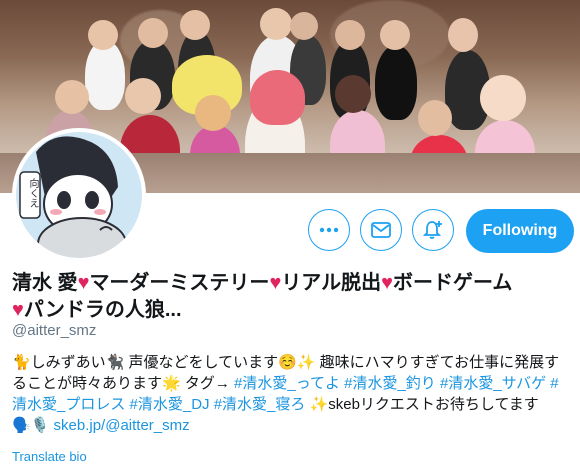 This screenshot has width=580, height=474. What do you see at coordinates (453, 283) in the screenshot?
I see `name-part: ボードゲーム` at bounding box center [453, 283].